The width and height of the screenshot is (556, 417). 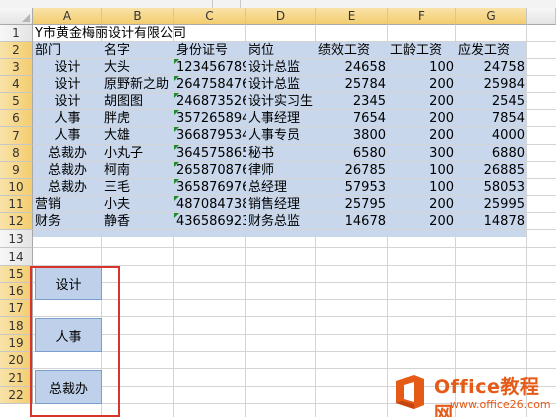 What do you see at coordinates (352, 84) in the screenshot?
I see `data-cell: 25784` at bounding box center [352, 84].